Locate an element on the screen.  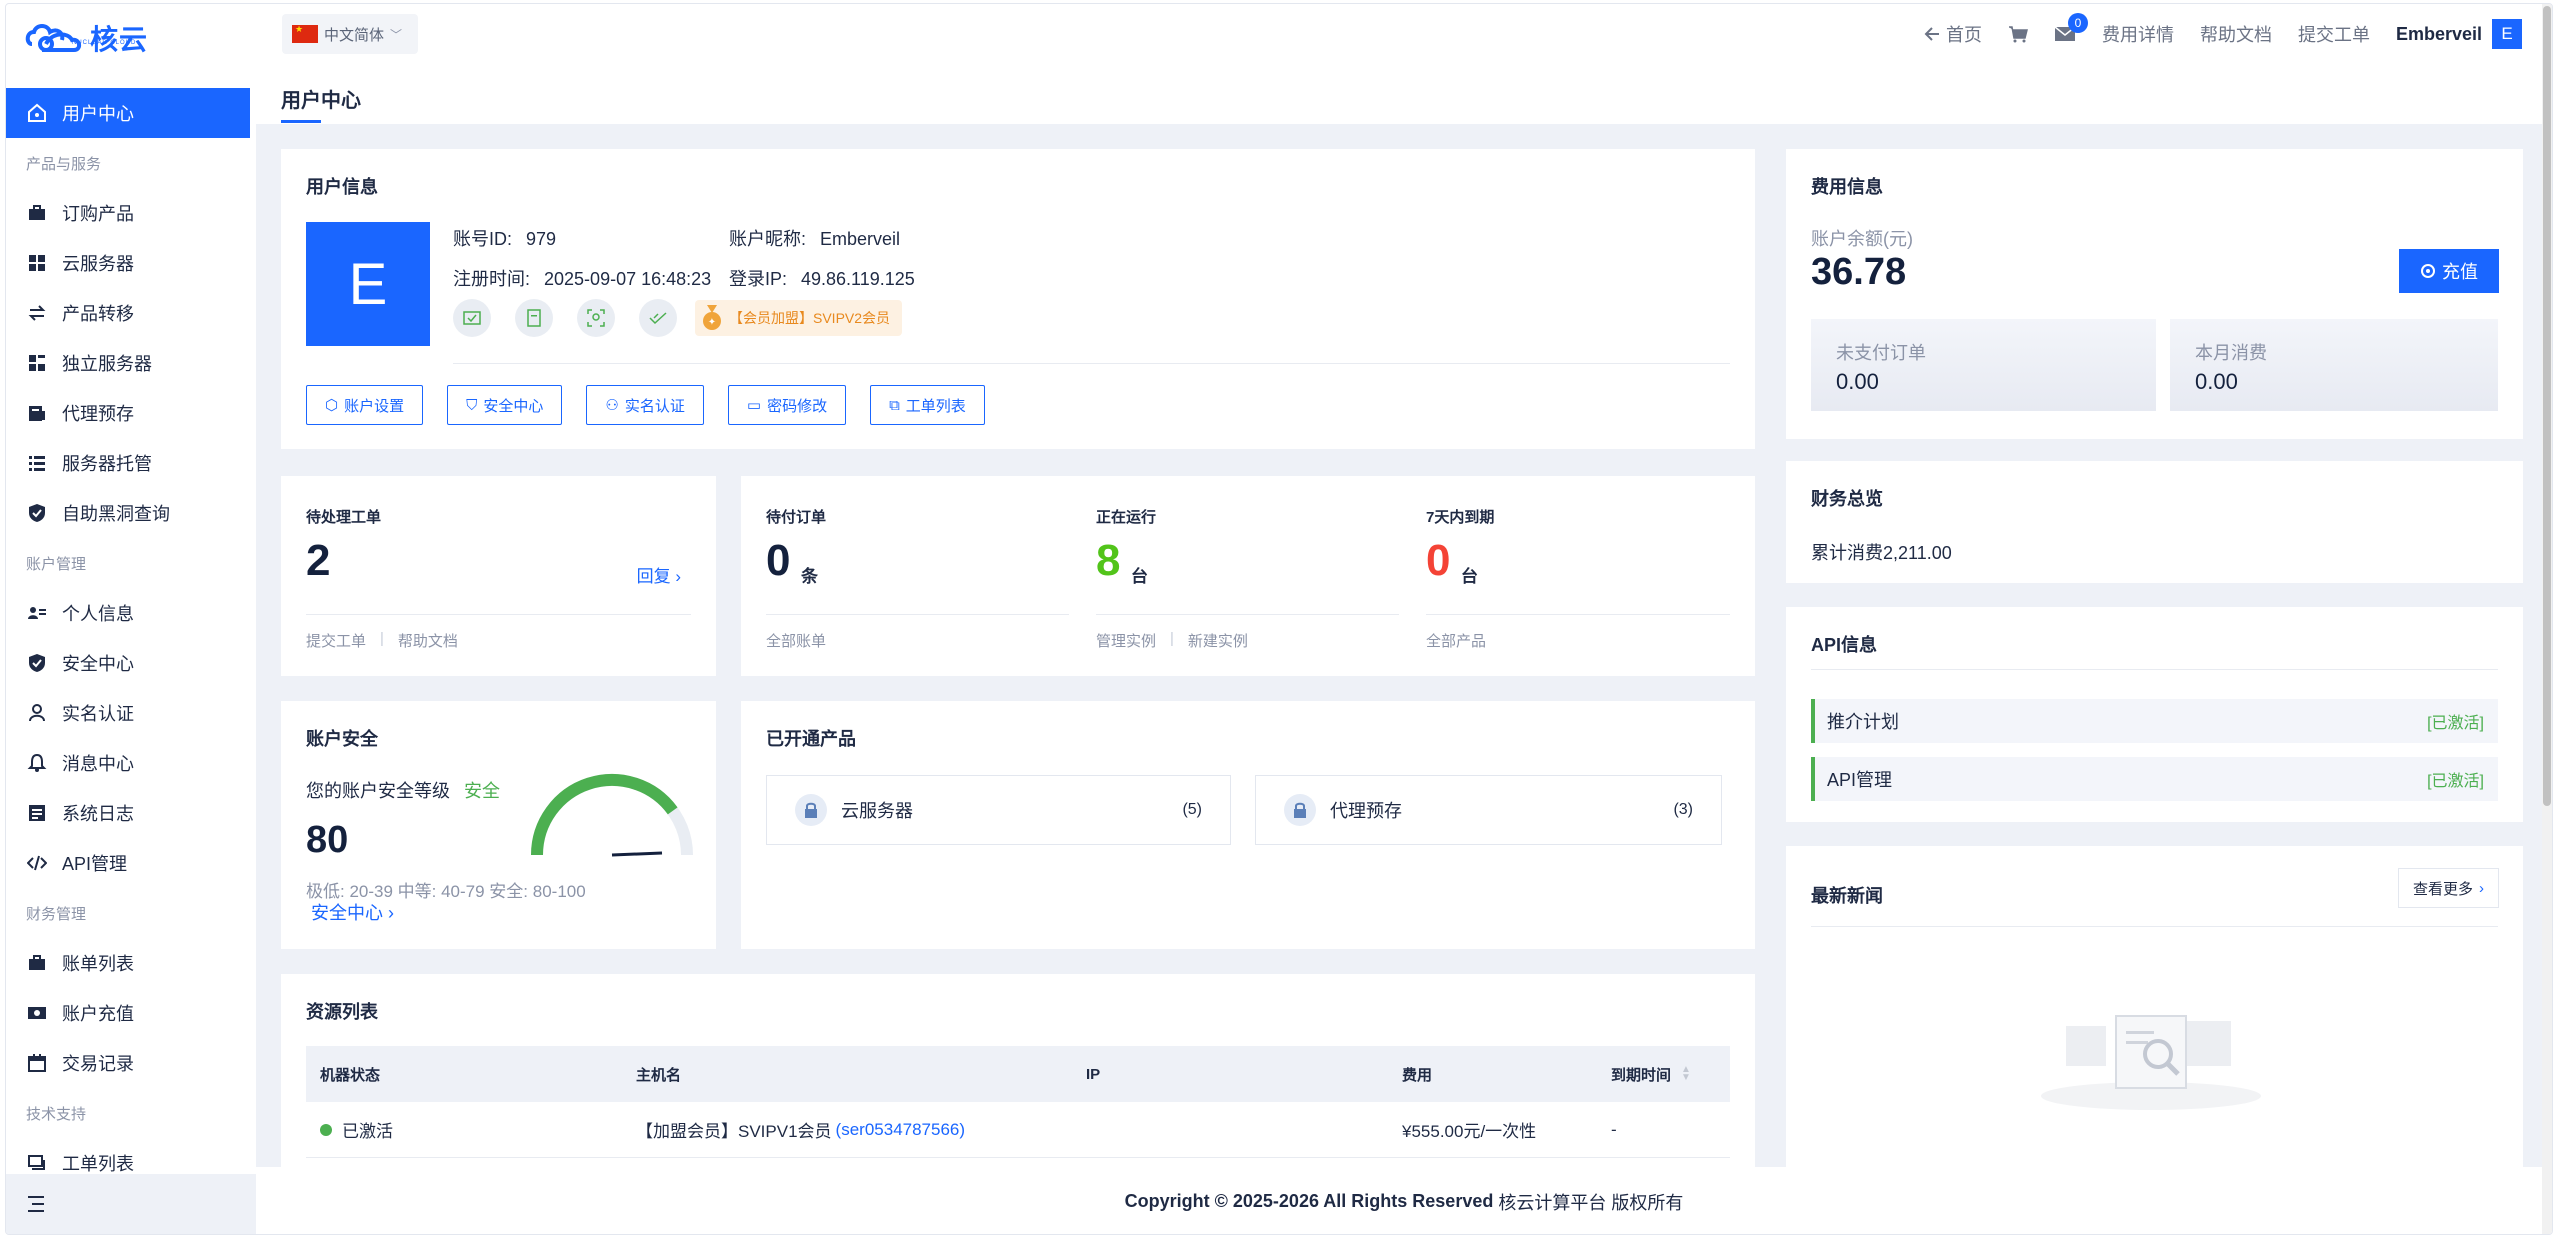
realname-button: ⚇ 实名认证 is located at coordinates (645, 405).